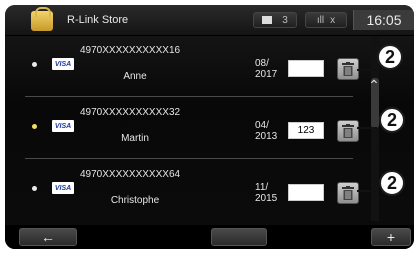 The image size is (419, 254). I want to click on card-expiry: 11/ 2015, so click(270, 193).